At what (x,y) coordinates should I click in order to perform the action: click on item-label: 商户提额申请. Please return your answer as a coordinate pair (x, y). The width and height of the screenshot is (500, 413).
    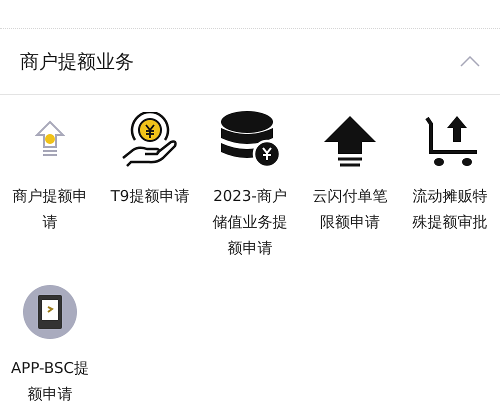
    Looking at the image, I should click on (50, 209).